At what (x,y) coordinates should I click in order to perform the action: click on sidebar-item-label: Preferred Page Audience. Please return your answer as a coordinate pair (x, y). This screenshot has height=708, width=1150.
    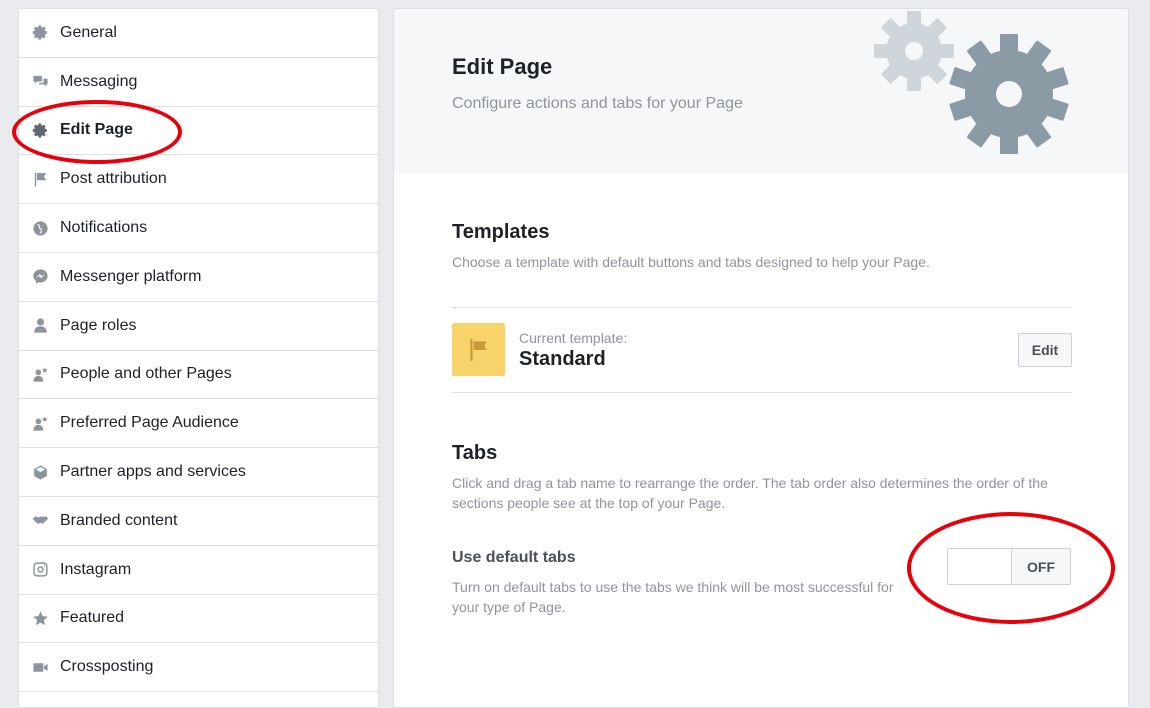
    Looking at the image, I should click on (149, 423).